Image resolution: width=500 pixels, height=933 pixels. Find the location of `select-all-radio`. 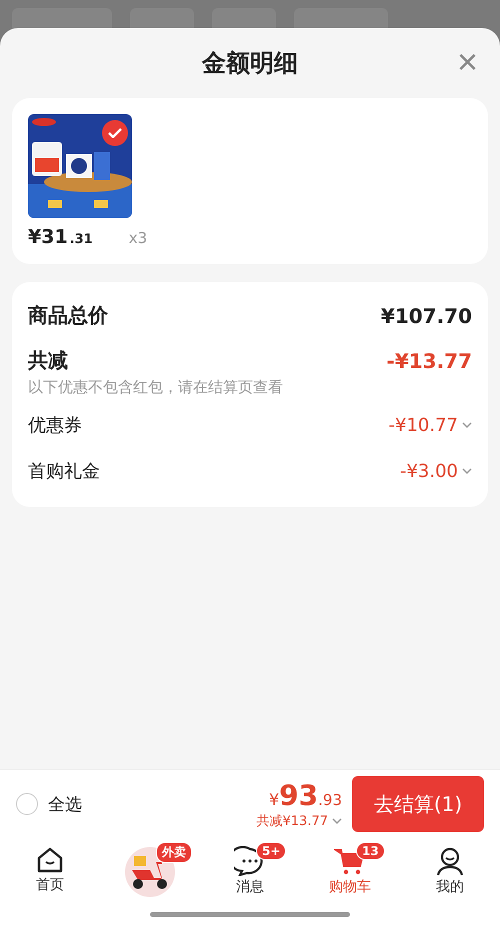

select-all-radio is located at coordinates (27, 804).